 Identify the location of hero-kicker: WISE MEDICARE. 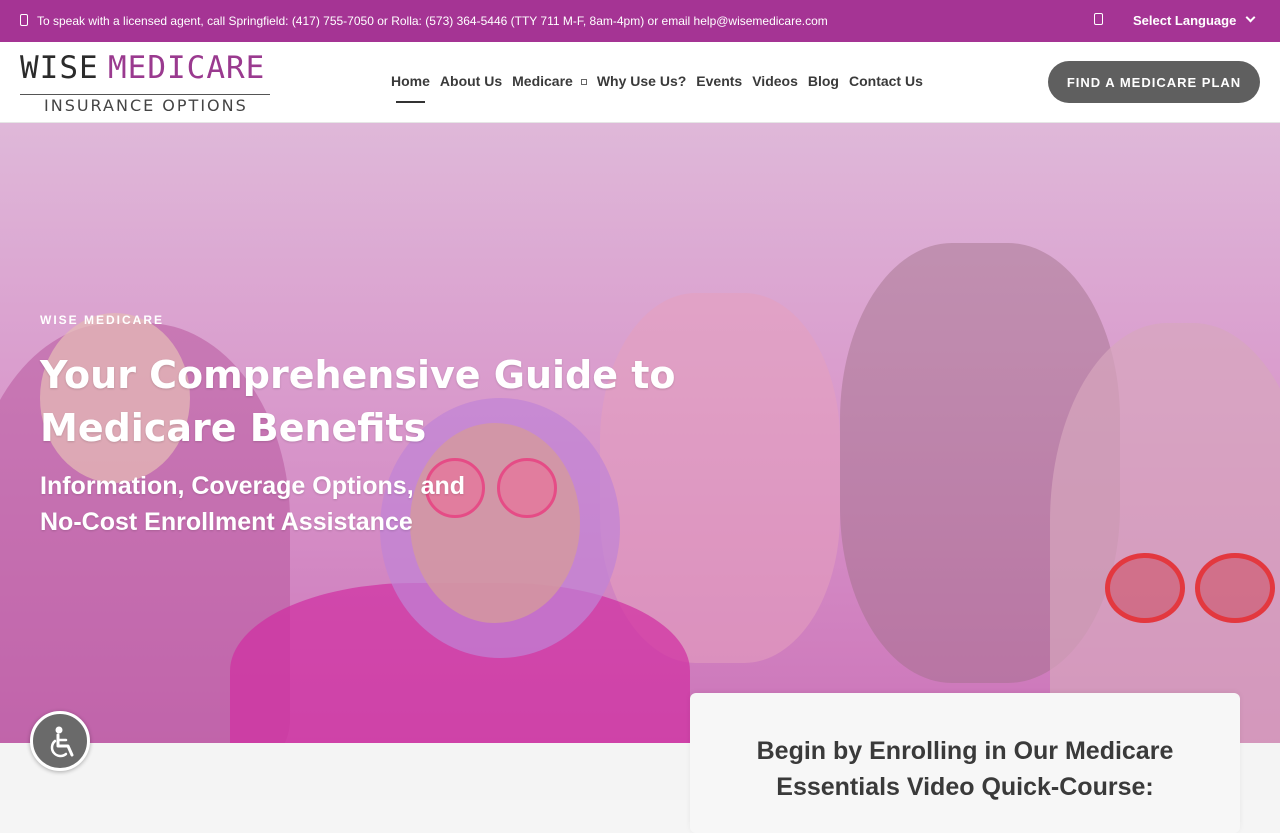
(102, 320).